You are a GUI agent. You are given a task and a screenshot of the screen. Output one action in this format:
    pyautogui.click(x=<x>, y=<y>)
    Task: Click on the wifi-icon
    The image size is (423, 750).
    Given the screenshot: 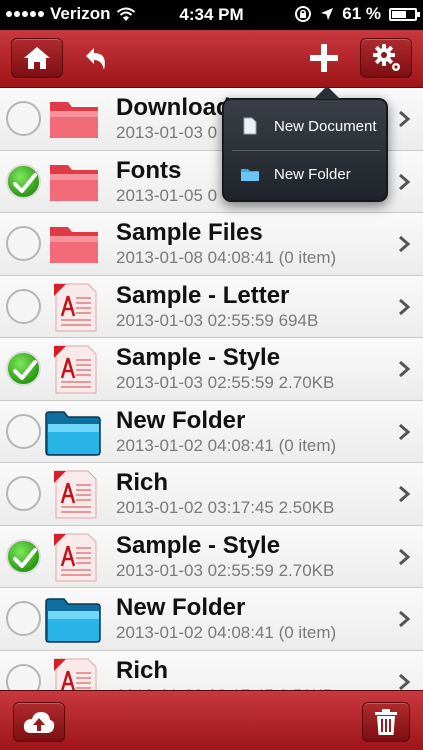 What is the action you would take?
    pyautogui.click(x=126, y=14)
    